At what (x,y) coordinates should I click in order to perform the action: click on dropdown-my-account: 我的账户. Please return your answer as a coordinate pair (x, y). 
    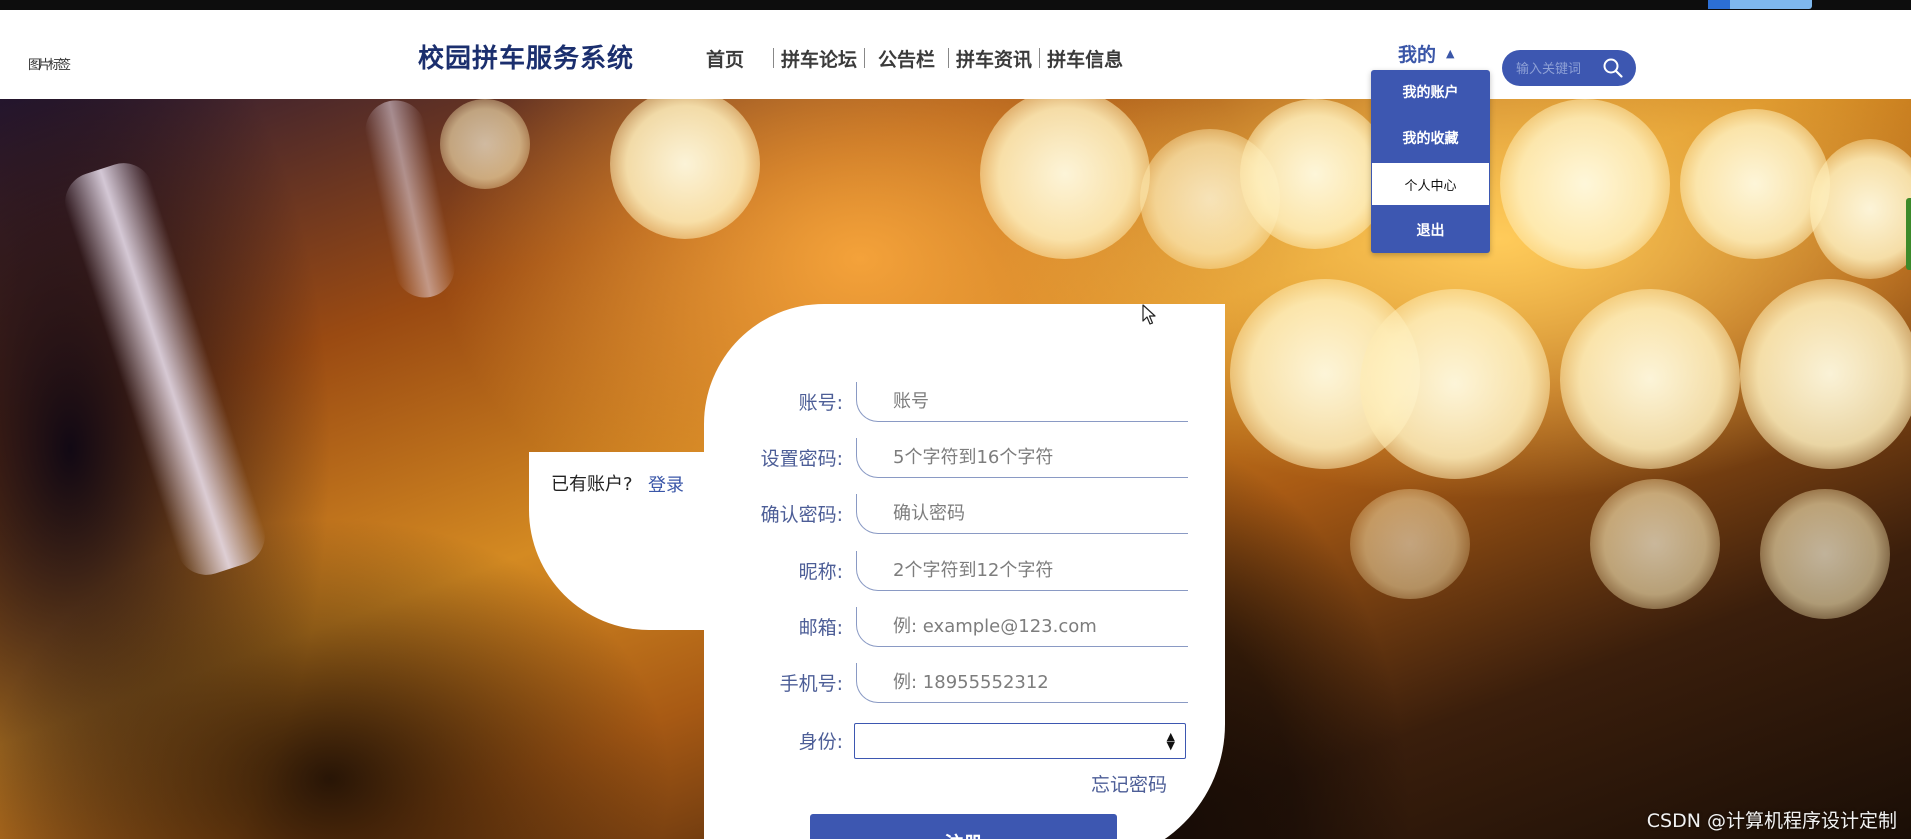
    Looking at the image, I should click on (1430, 92).